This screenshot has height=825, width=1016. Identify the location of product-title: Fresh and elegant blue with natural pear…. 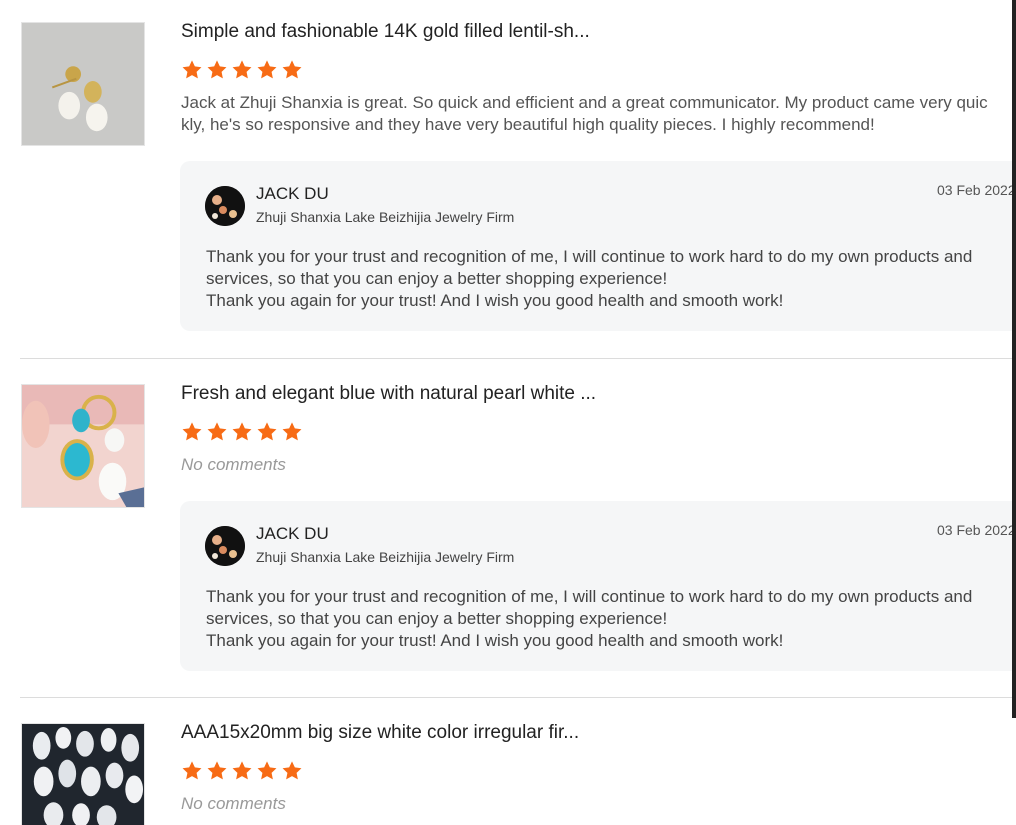
(388, 394).